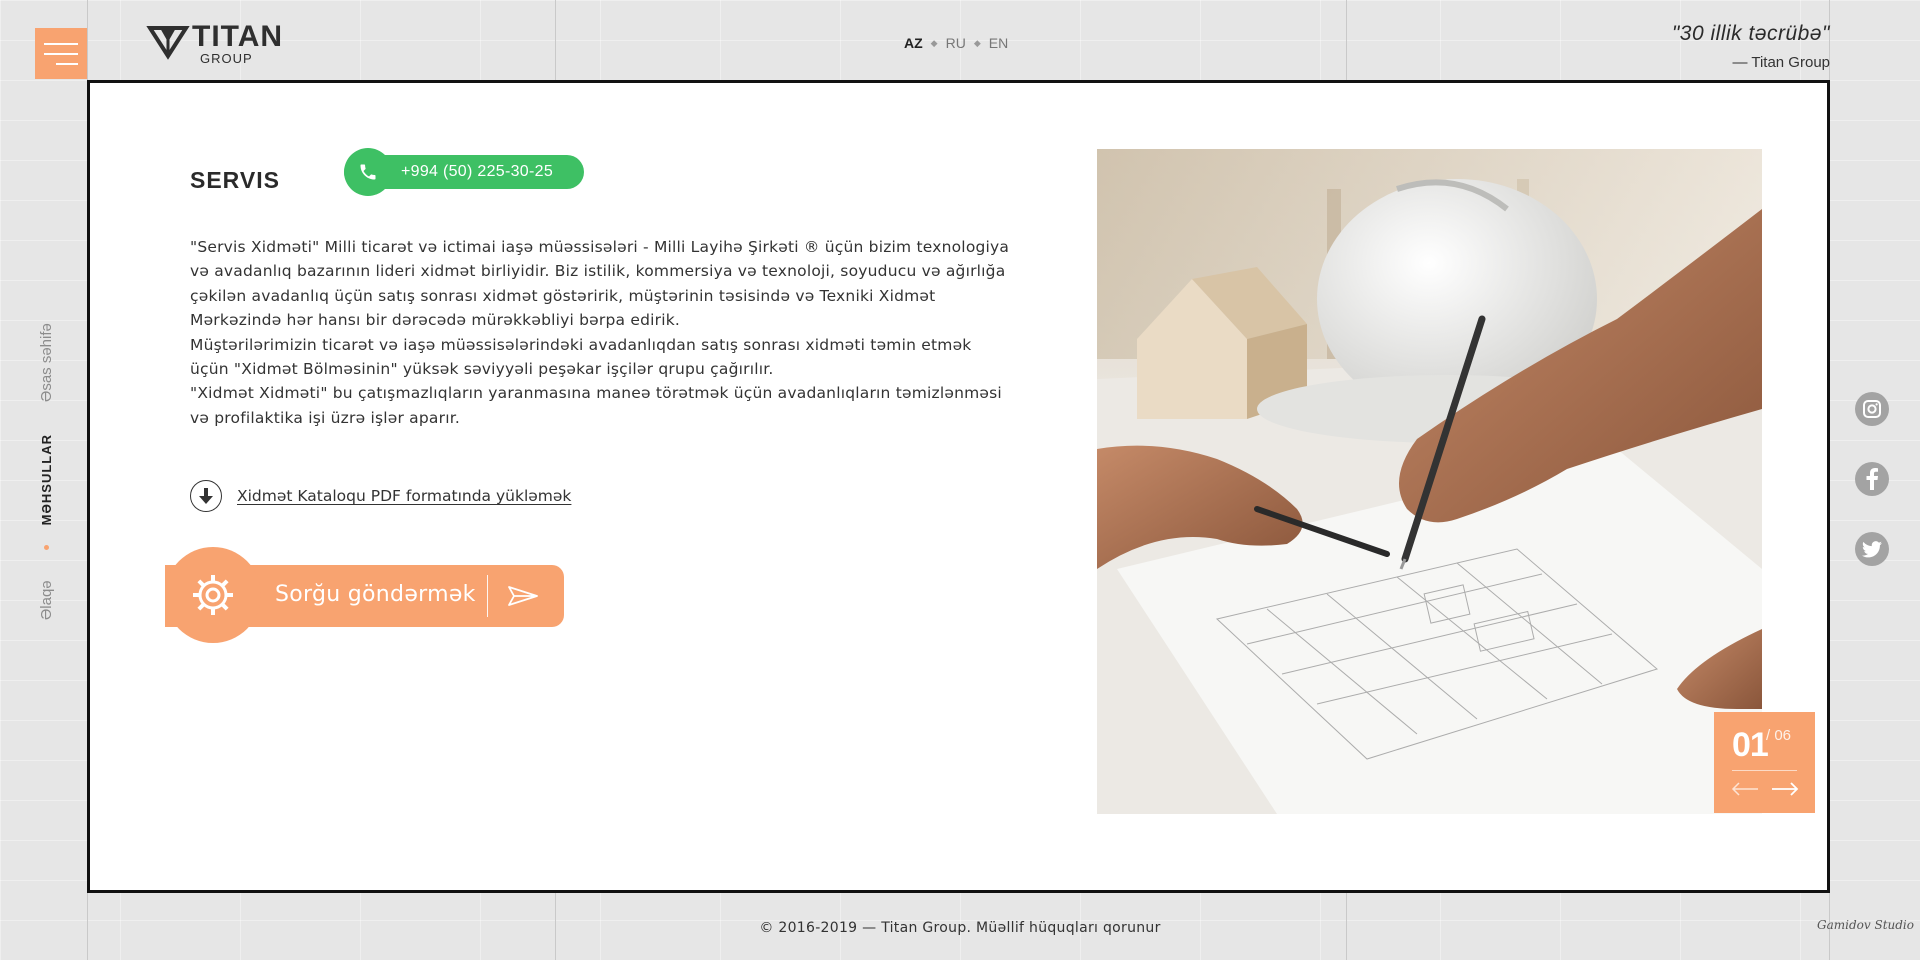 The image size is (1920, 960). What do you see at coordinates (1764, 770) in the screenshot?
I see `slide-divider` at bounding box center [1764, 770].